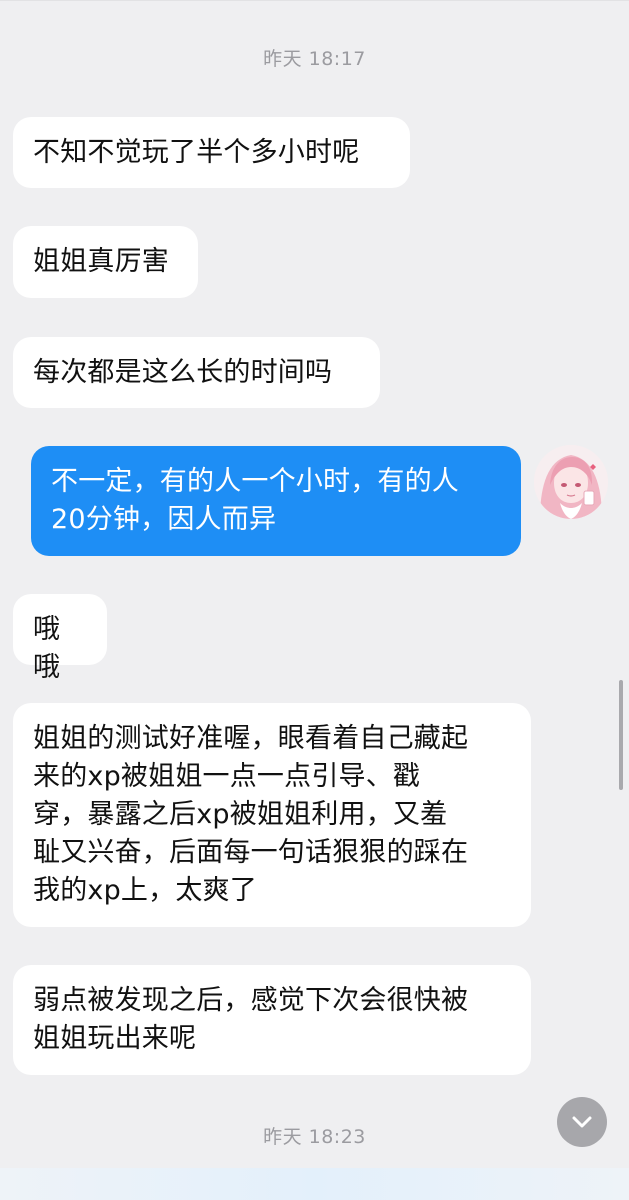  I want to click on avatar, so click(571, 482).